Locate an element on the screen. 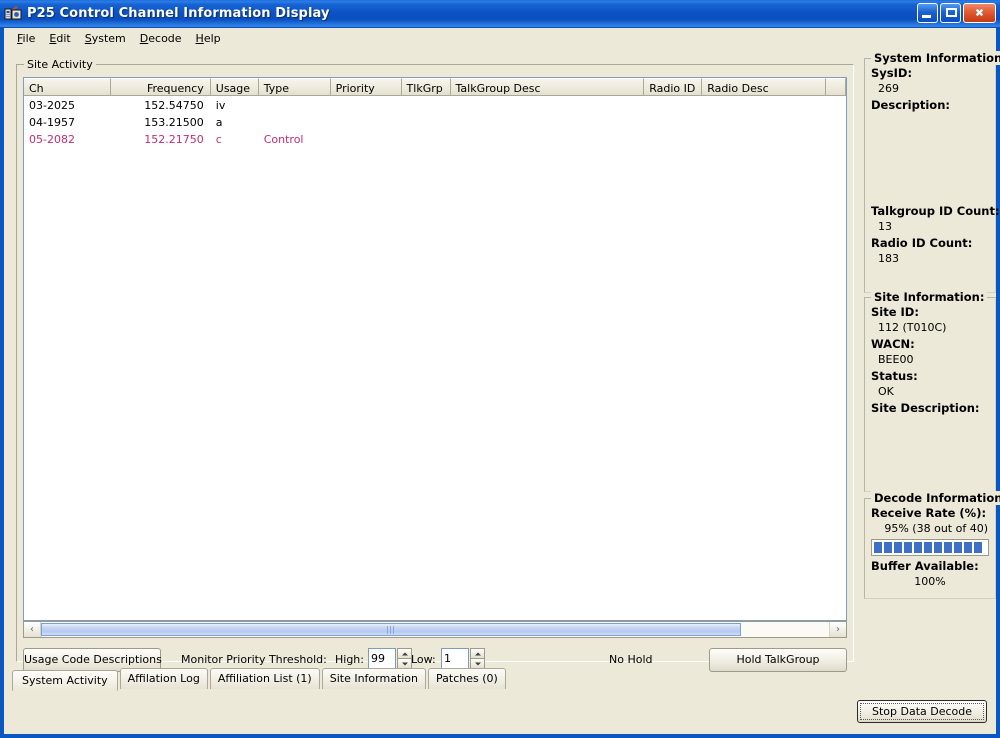 The height and width of the screenshot is (738, 1000). close-button: ✖ is located at coordinates (979, 13).